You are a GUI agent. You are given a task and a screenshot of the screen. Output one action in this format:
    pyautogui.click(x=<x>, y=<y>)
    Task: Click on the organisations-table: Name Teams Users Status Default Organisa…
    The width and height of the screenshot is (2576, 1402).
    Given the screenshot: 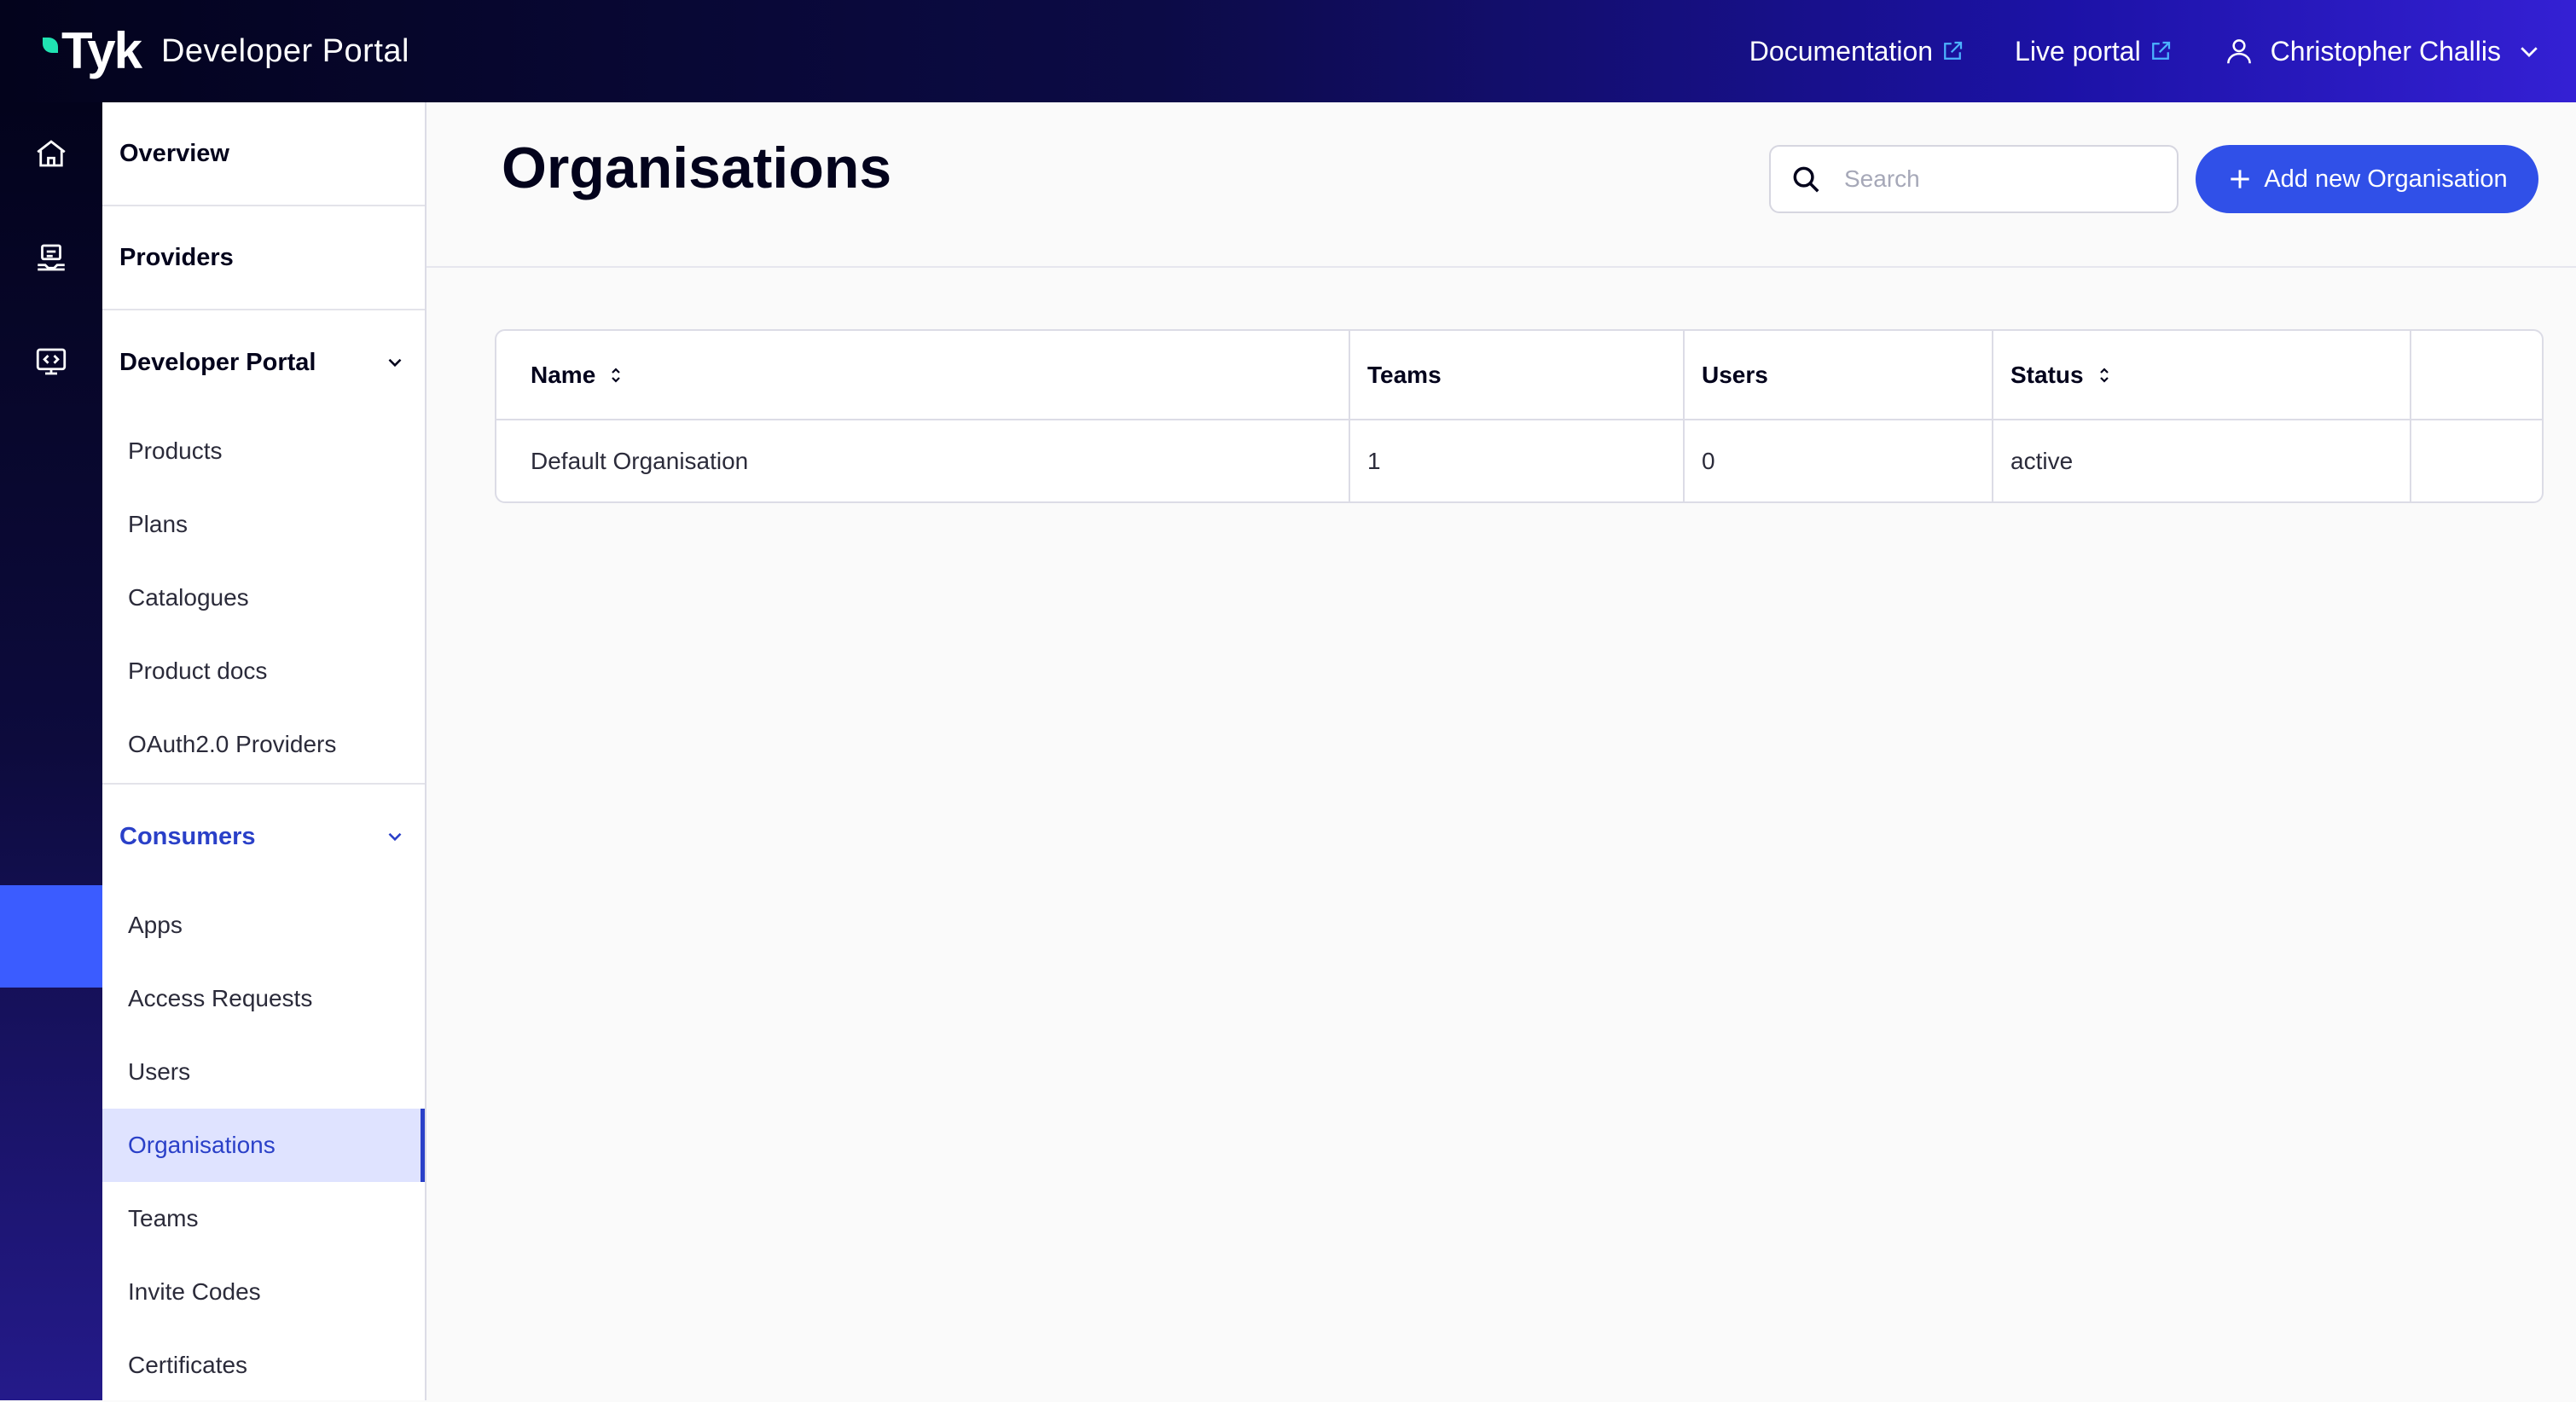 What is the action you would take?
    pyautogui.click(x=1519, y=416)
    